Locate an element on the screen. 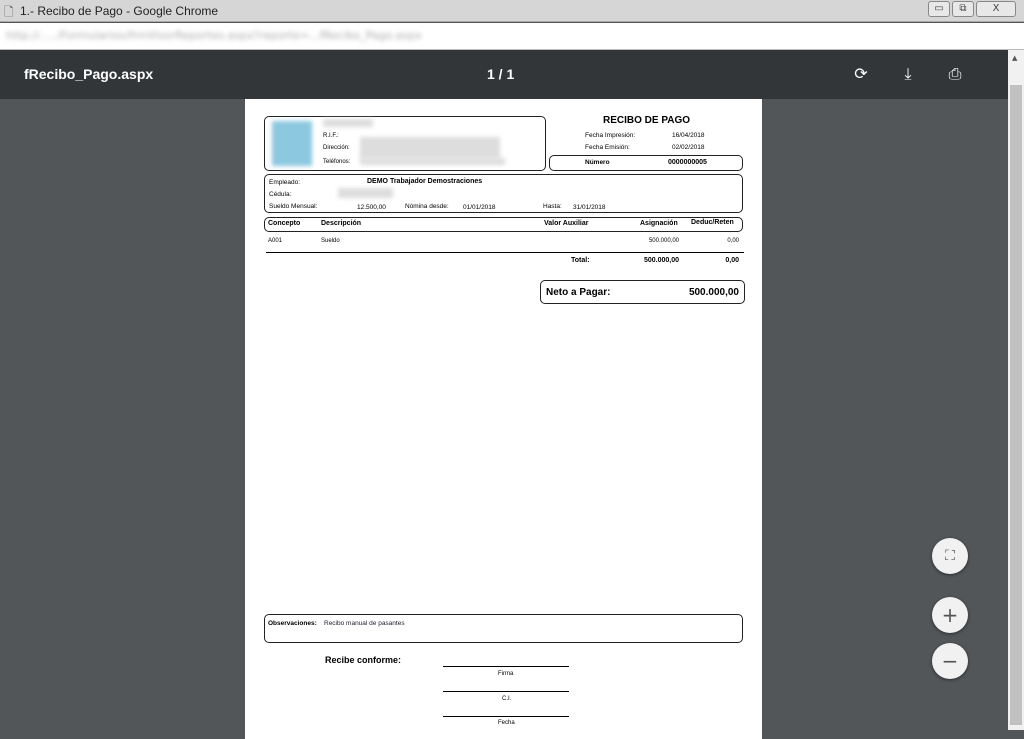 This screenshot has height=739, width=1024. observaciones-box is located at coordinates (503, 628).